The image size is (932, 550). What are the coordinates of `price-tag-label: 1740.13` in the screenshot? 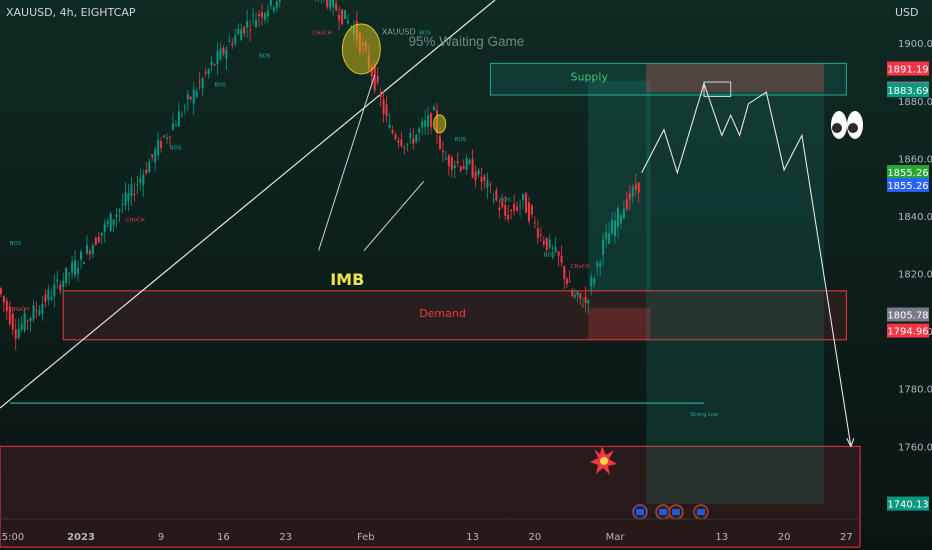 It's located at (907, 505).